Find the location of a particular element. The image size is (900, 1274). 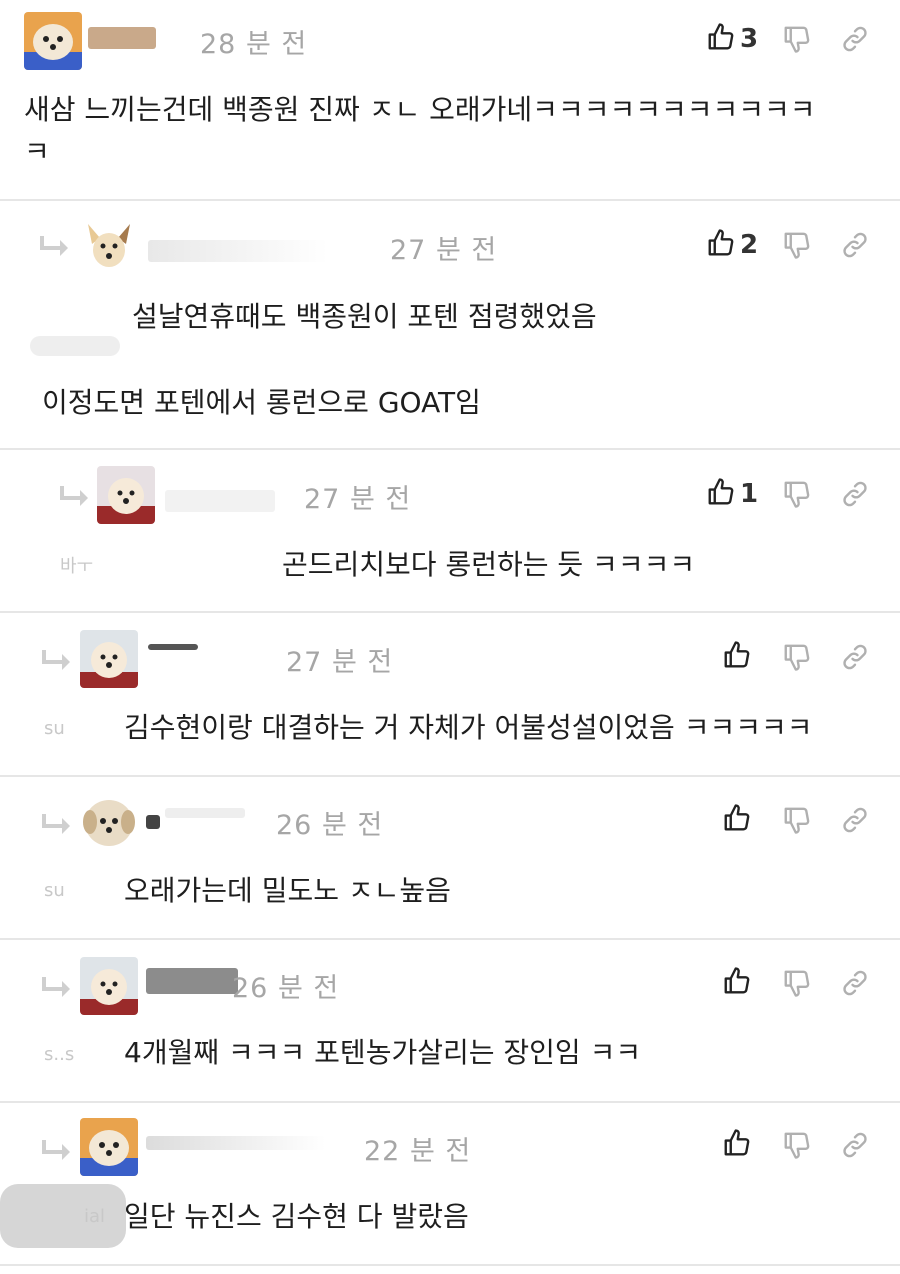

like-count: 2 is located at coordinates (749, 245).